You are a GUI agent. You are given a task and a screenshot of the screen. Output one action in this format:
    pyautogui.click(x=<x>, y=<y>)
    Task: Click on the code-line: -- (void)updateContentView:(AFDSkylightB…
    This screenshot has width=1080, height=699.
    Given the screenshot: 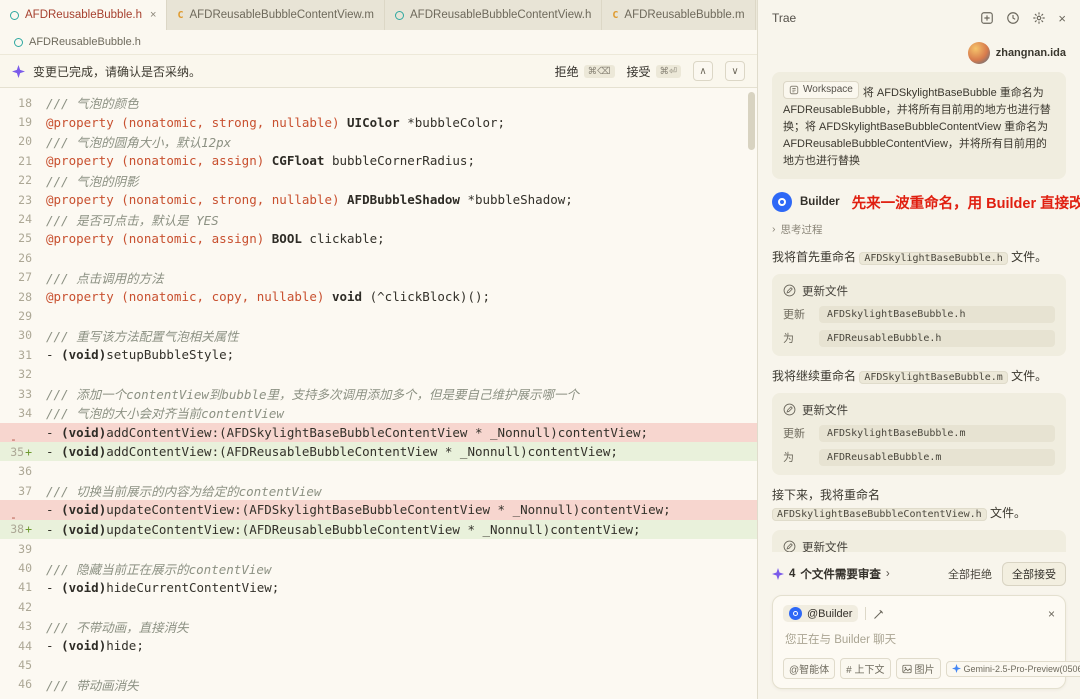 What is the action you would take?
    pyautogui.click(x=378, y=512)
    